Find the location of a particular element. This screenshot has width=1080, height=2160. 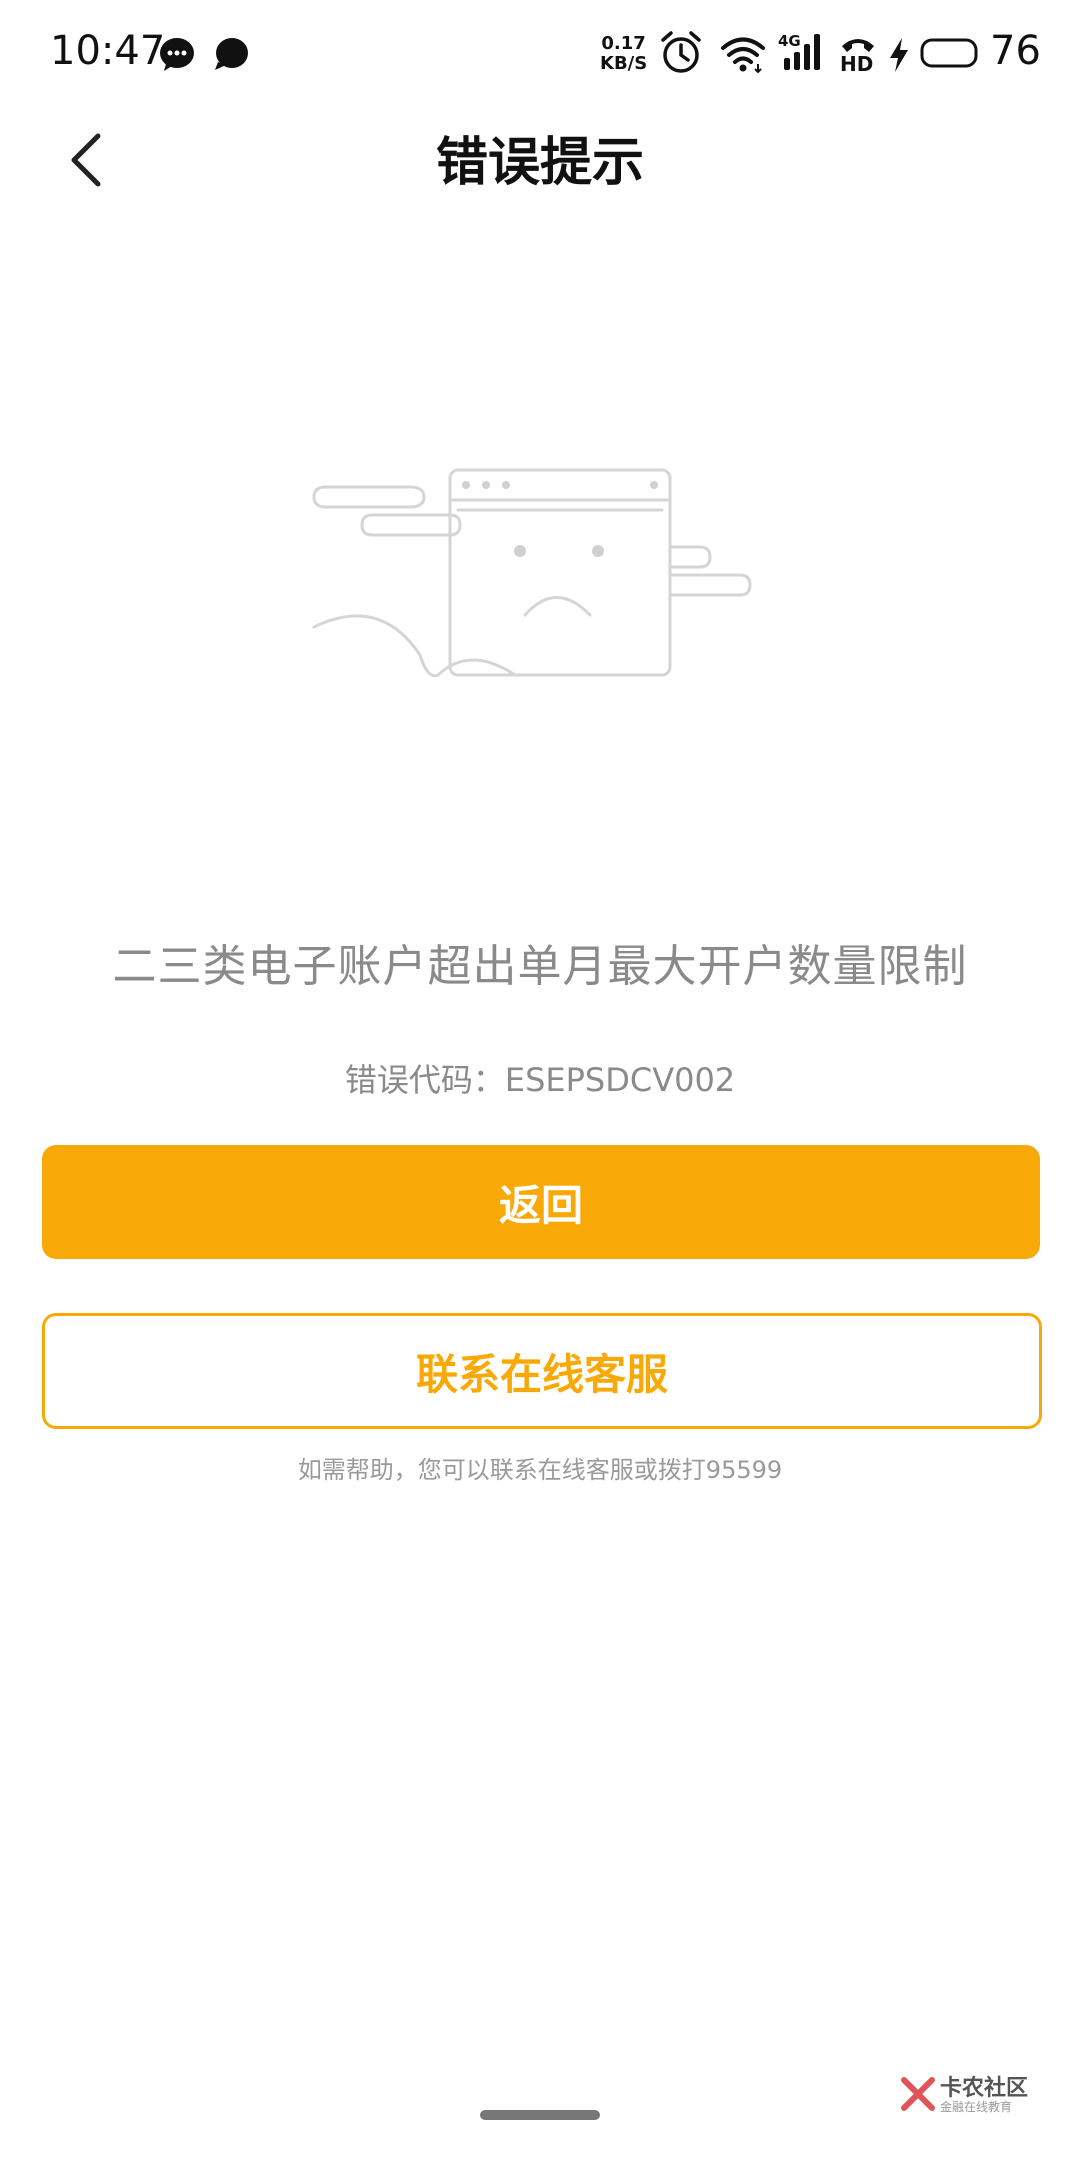

app-bar: 错误提示 is located at coordinates (540, 180).